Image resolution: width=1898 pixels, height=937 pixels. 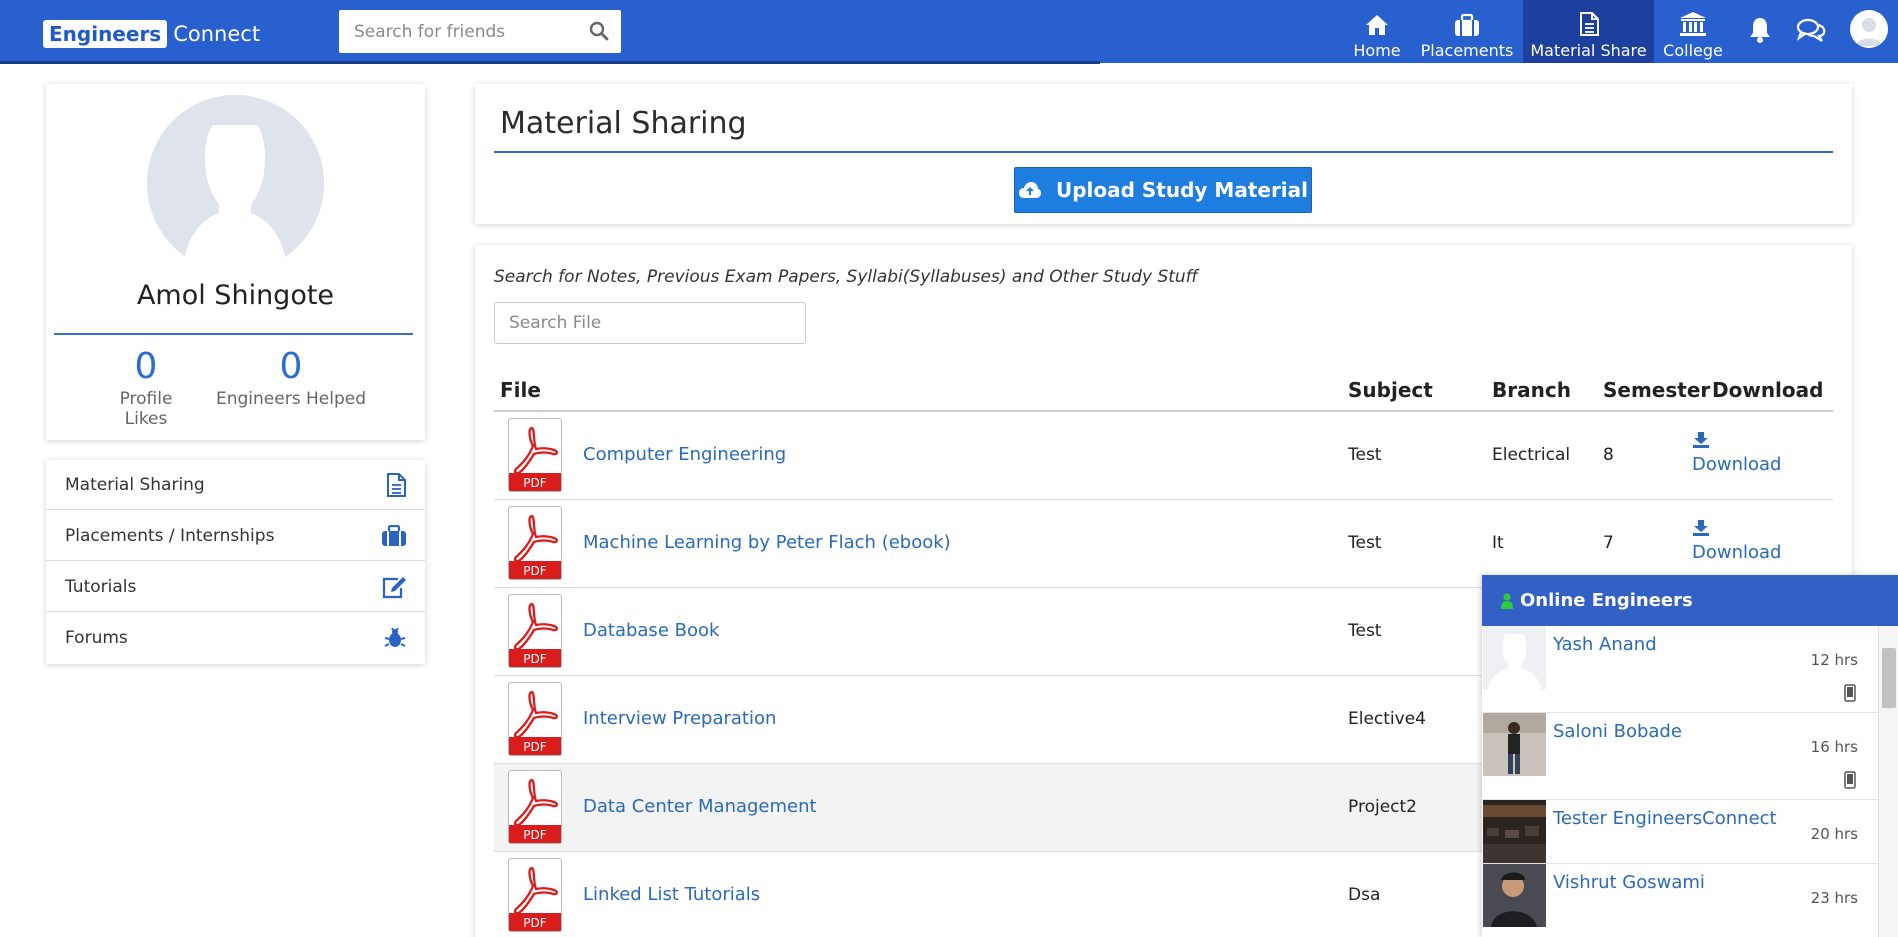 I want to click on online-user-name: Vishrut Goswami, so click(x=1629, y=882).